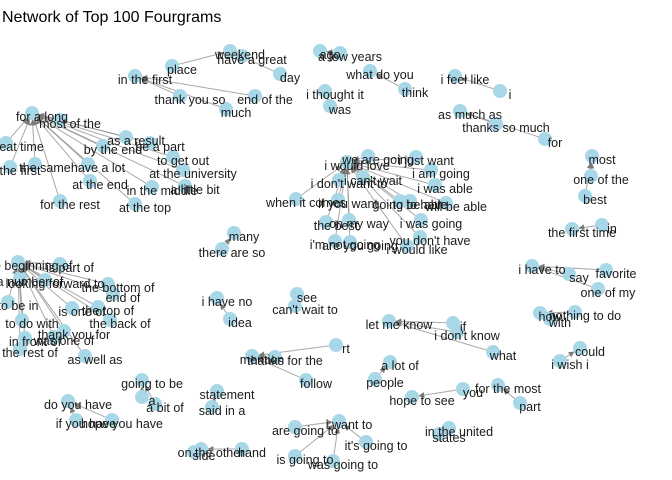 Image resolution: width=672 pixels, height=480 pixels. What do you see at coordinates (165, 408) in the screenshot?
I see `node-label: a bit of` at bounding box center [165, 408].